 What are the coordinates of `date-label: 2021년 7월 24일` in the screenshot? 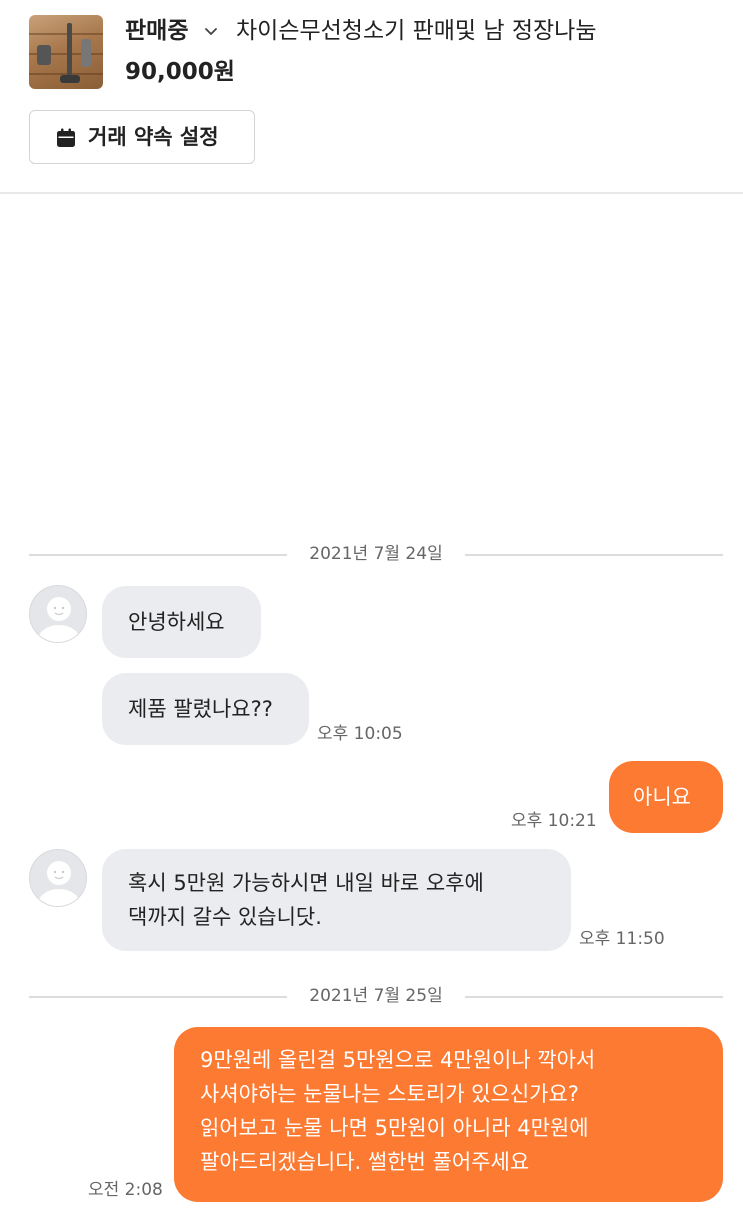 It's located at (376, 554).